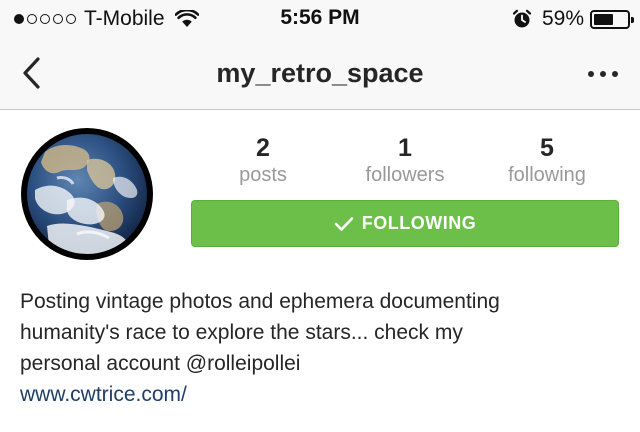 The width and height of the screenshot is (640, 432). I want to click on stat-value: 2, so click(263, 148).